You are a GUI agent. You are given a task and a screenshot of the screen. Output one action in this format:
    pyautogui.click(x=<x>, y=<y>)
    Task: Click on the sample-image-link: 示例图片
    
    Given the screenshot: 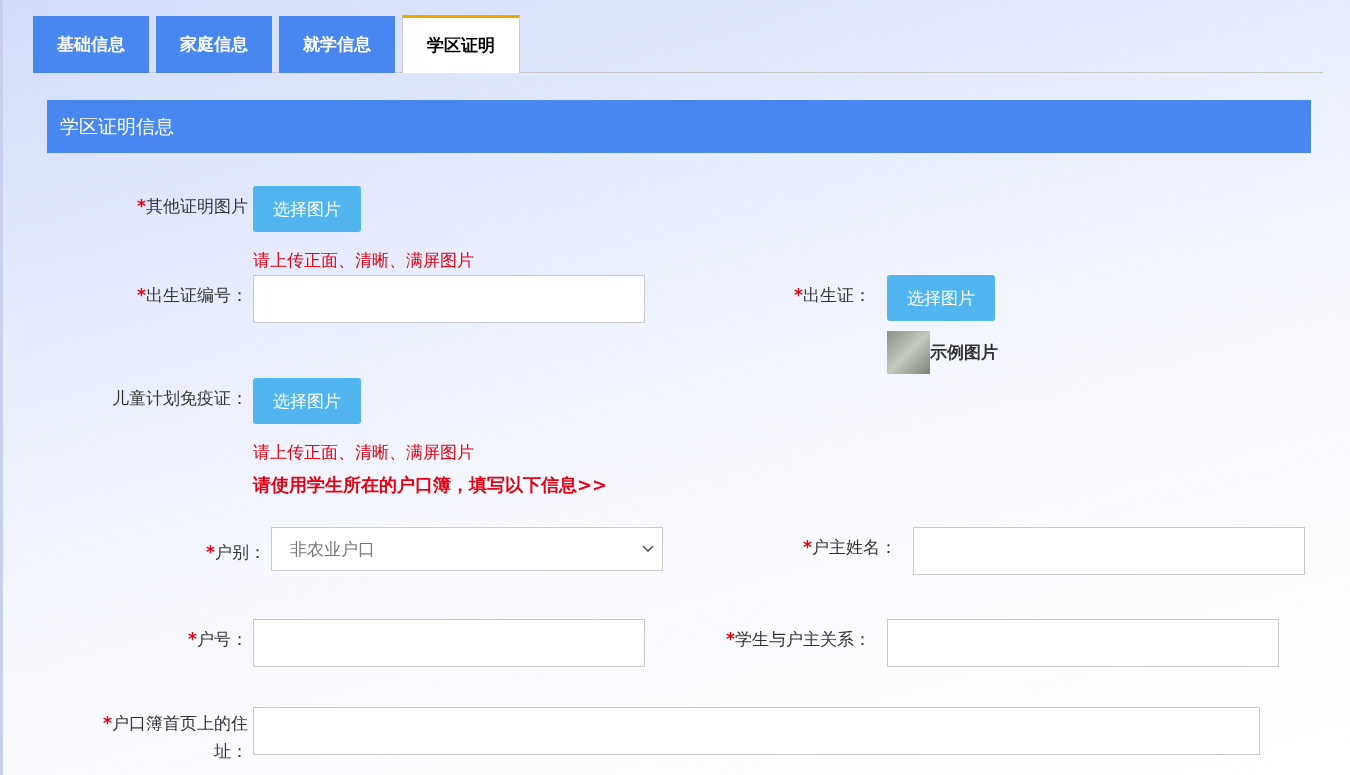 What is the action you would take?
    pyautogui.click(x=964, y=352)
    